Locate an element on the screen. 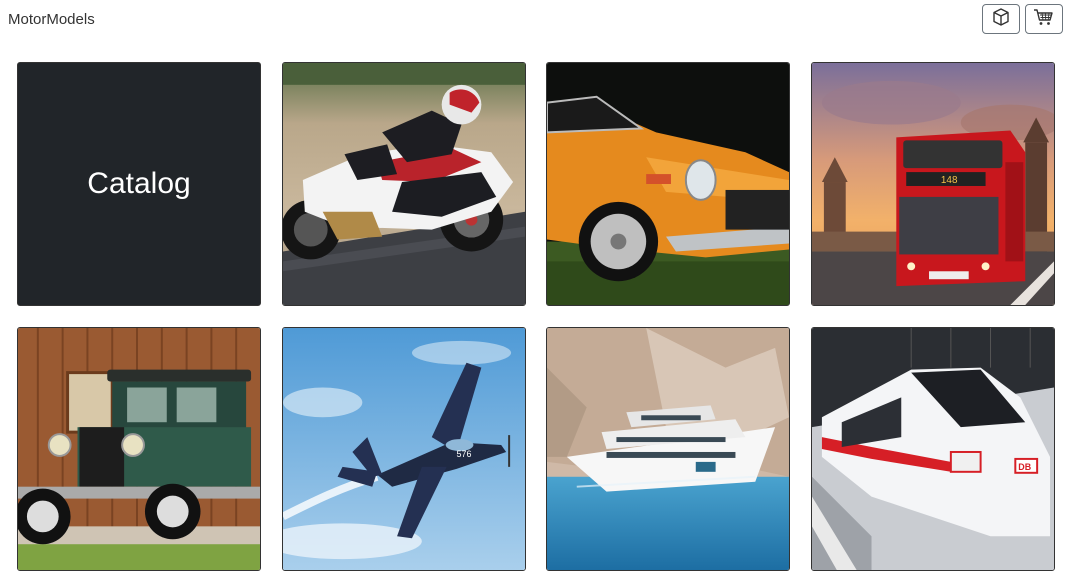 This screenshot has width=1080, height=585. bus-image: 148 is located at coordinates (933, 184).